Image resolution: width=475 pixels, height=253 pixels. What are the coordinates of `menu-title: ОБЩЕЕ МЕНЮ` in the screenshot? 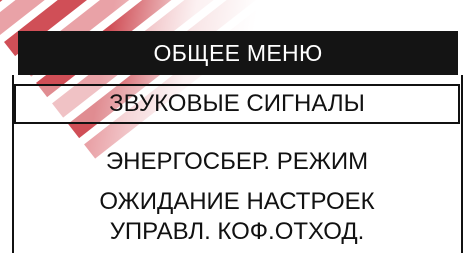 It's located at (238, 52).